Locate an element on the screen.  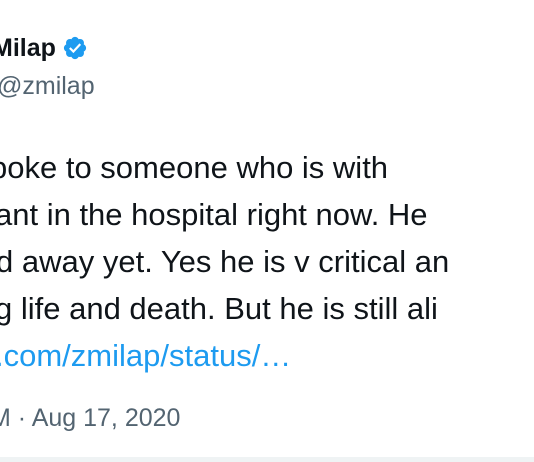
tweet-date: Aug 17, 2020 is located at coordinates (106, 418).